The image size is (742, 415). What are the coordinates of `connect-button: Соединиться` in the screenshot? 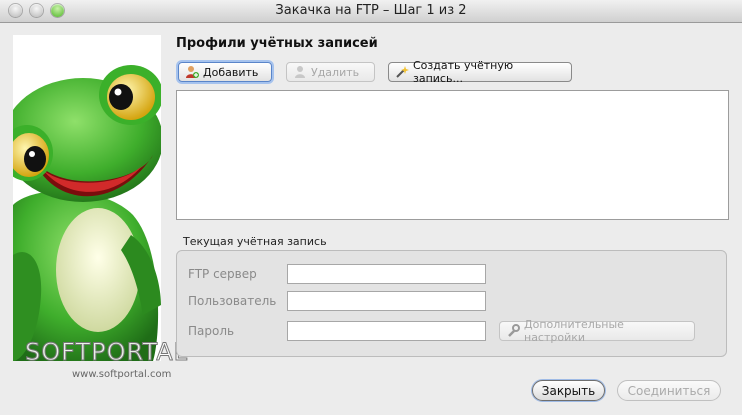 It's located at (669, 390).